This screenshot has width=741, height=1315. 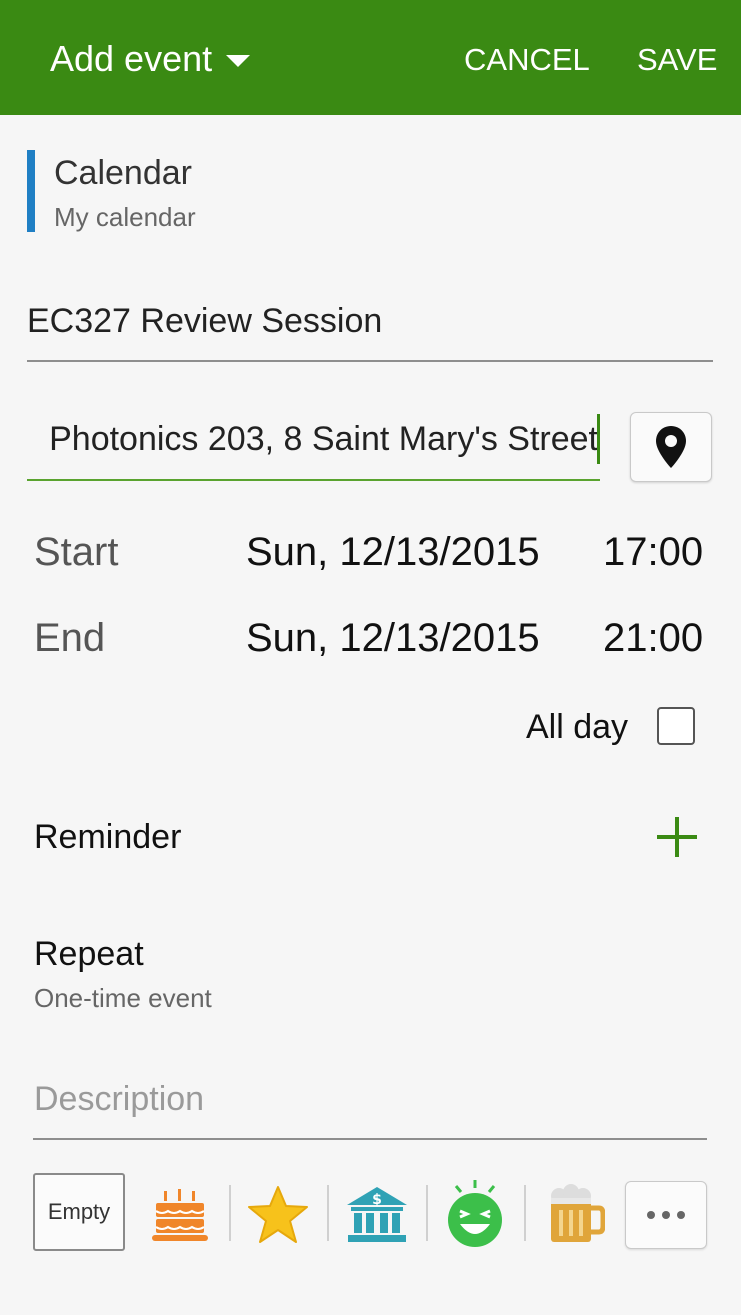 I want to click on add-reminder-button, so click(x=677, y=837).